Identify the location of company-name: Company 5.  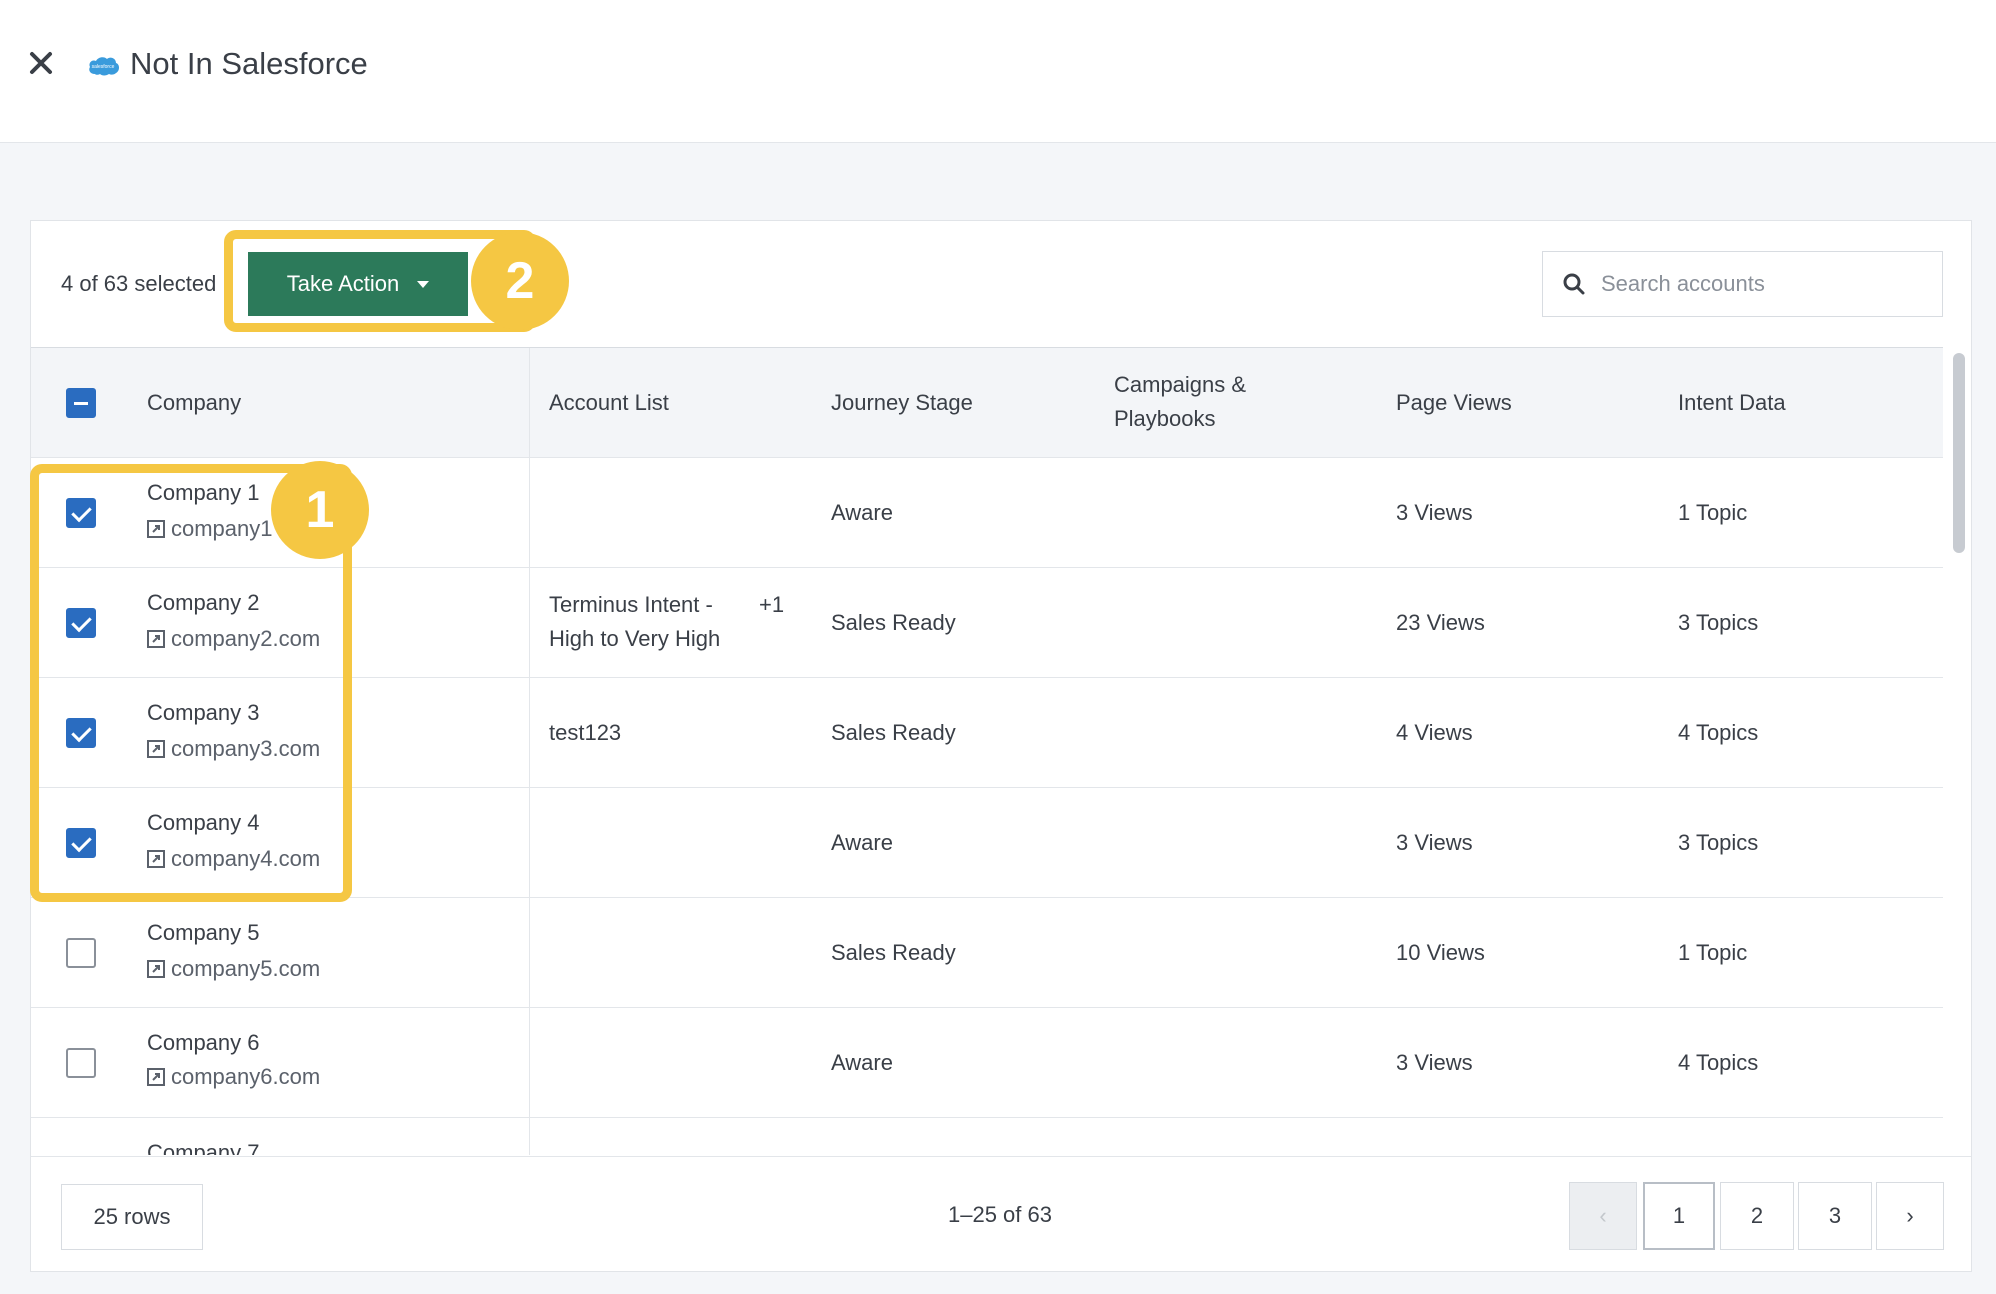
(203, 933).